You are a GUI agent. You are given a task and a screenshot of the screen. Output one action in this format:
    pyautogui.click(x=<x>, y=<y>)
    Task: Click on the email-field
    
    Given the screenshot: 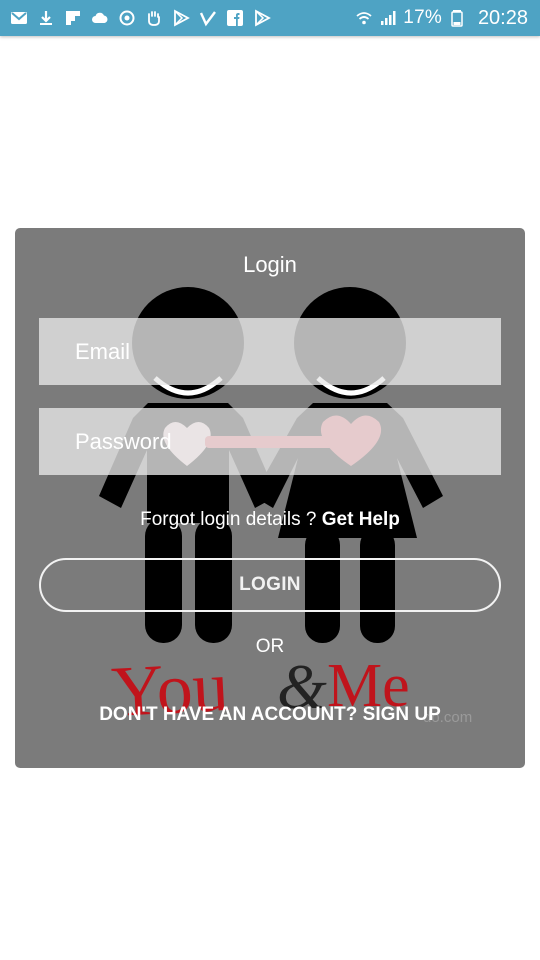 What is the action you would take?
    pyautogui.click(x=270, y=351)
    